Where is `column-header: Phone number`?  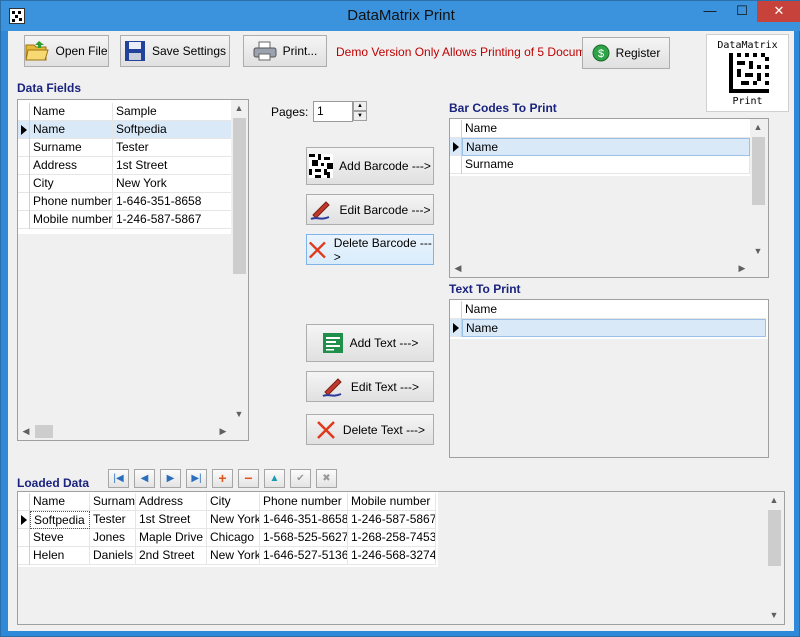 column-header: Phone number is located at coordinates (304, 502).